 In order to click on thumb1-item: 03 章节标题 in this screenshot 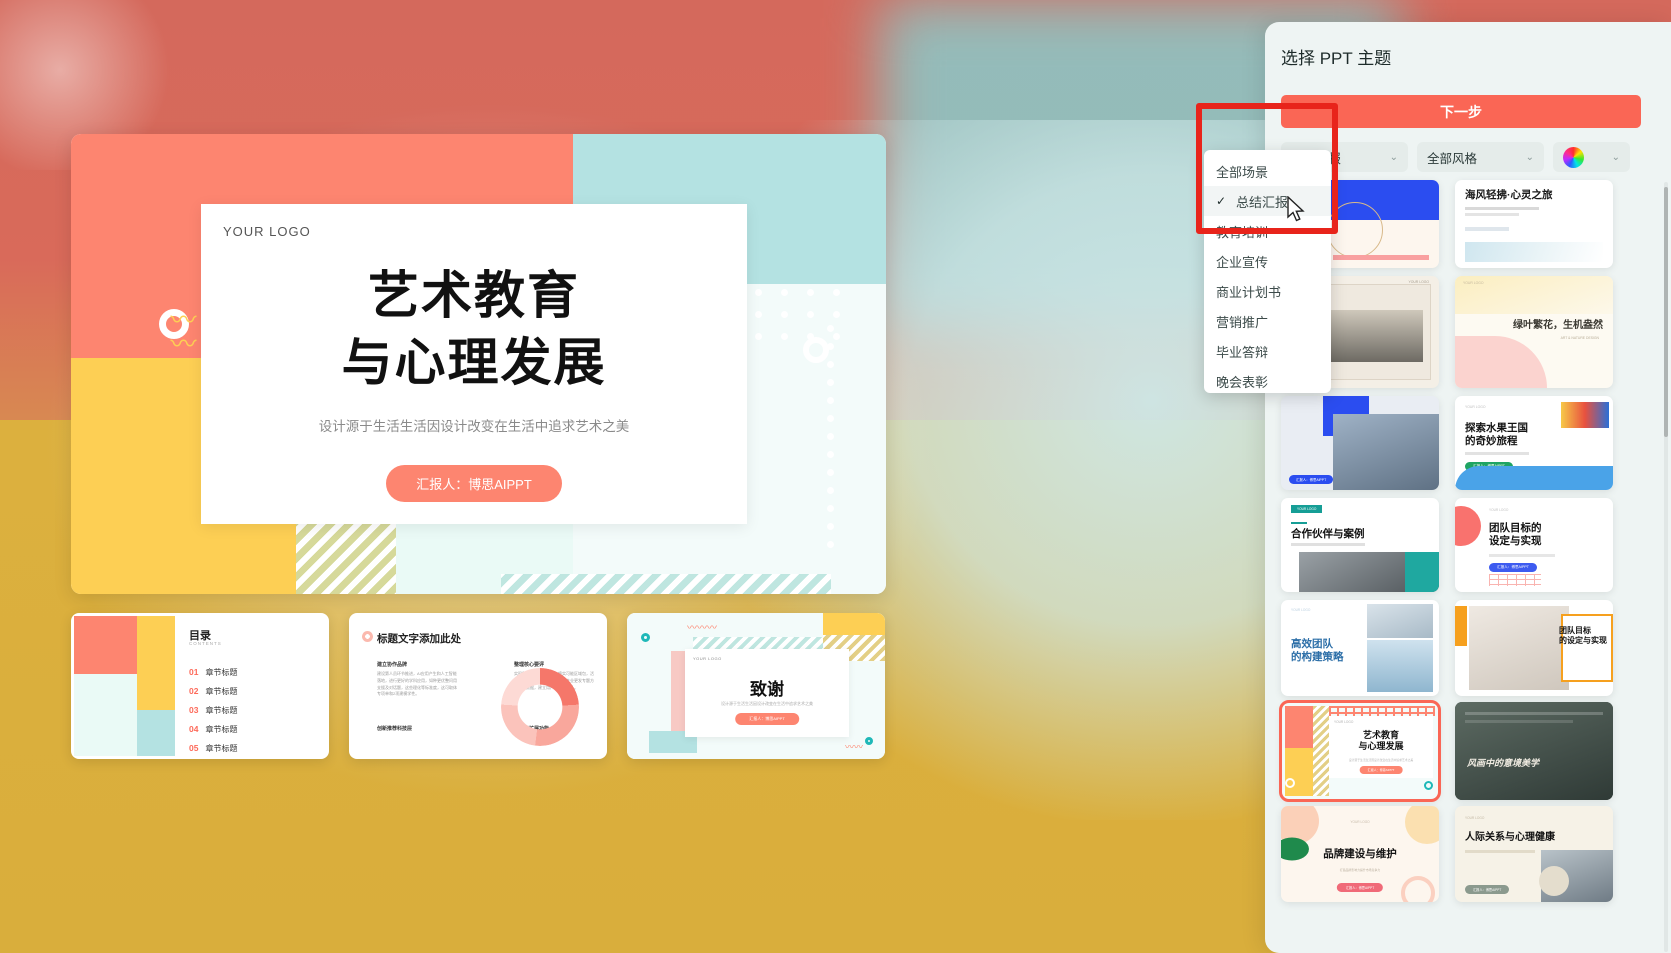, I will do `click(213, 710)`.